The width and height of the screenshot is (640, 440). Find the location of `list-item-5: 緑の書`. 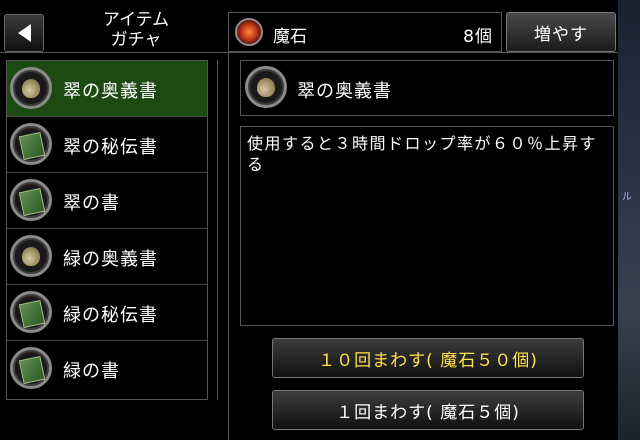

list-item-5: 緑の書 is located at coordinates (107, 369).